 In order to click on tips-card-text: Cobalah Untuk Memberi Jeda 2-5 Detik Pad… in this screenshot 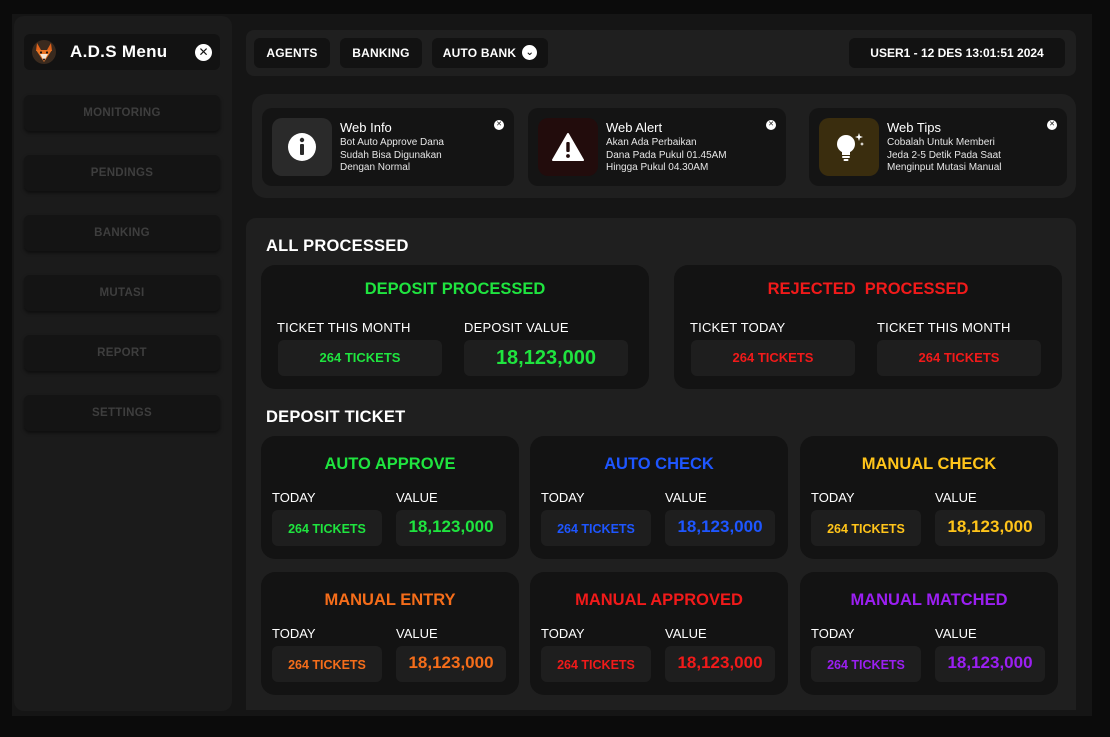, I will do `click(962, 156)`.